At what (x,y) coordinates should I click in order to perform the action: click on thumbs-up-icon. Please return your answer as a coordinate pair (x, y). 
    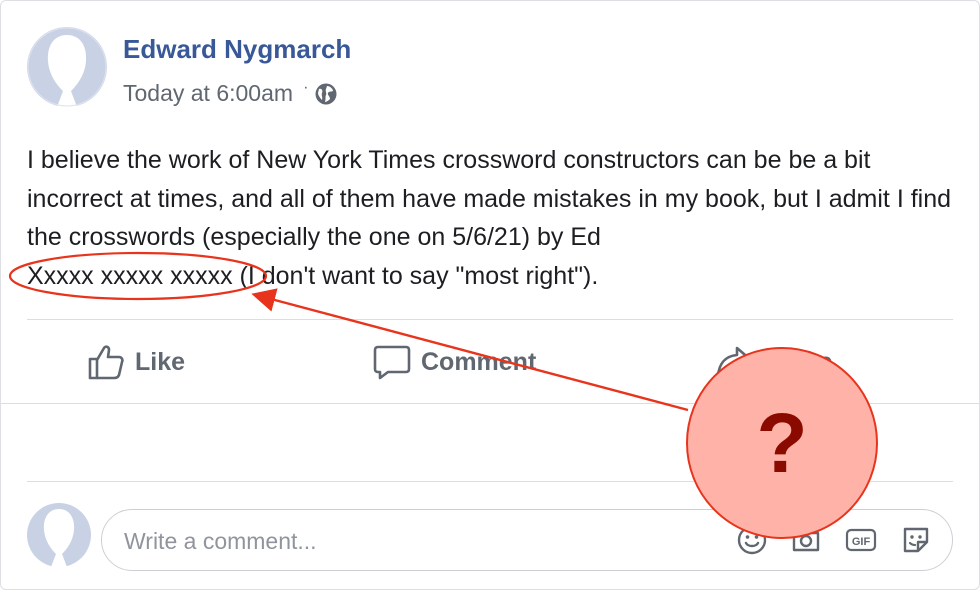
    Looking at the image, I should click on (106, 362).